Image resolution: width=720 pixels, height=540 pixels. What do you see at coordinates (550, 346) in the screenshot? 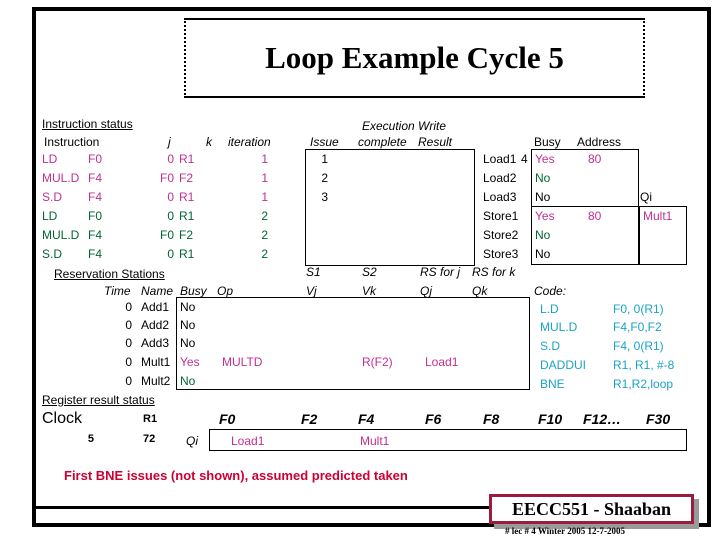
I see `code-op: S.D` at bounding box center [550, 346].